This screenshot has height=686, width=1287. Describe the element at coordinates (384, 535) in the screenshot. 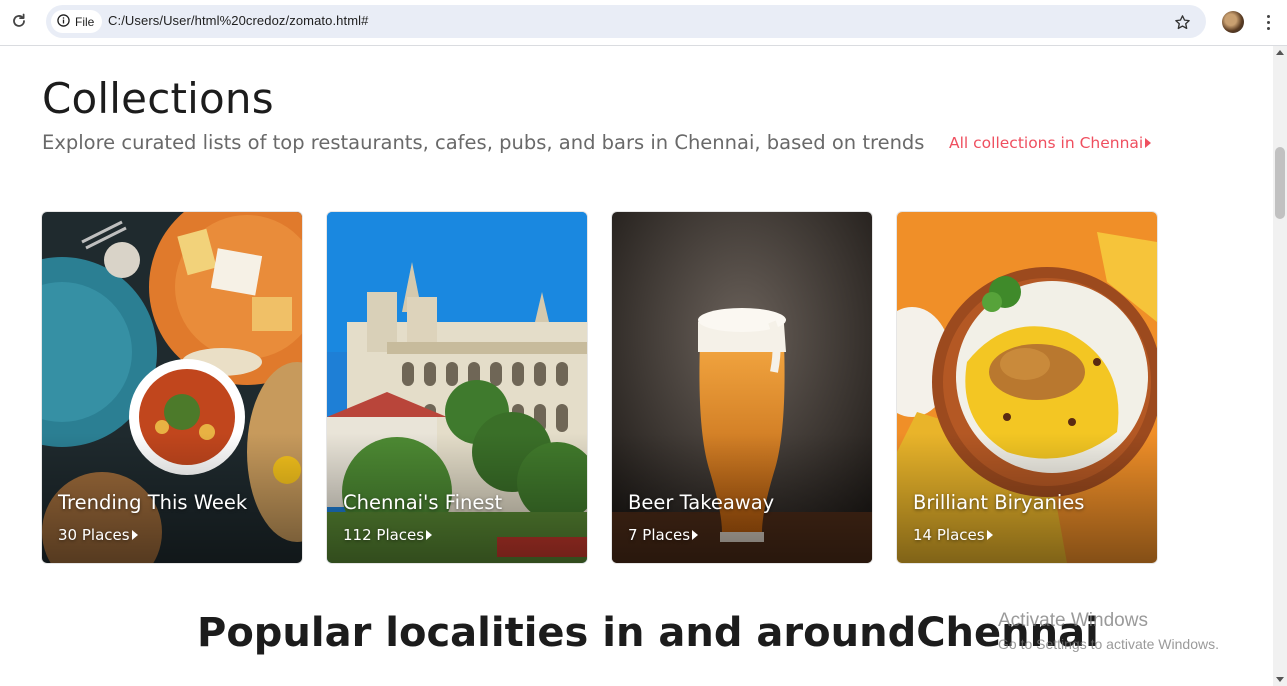

I see `card-count-label: 112 Places` at that location.